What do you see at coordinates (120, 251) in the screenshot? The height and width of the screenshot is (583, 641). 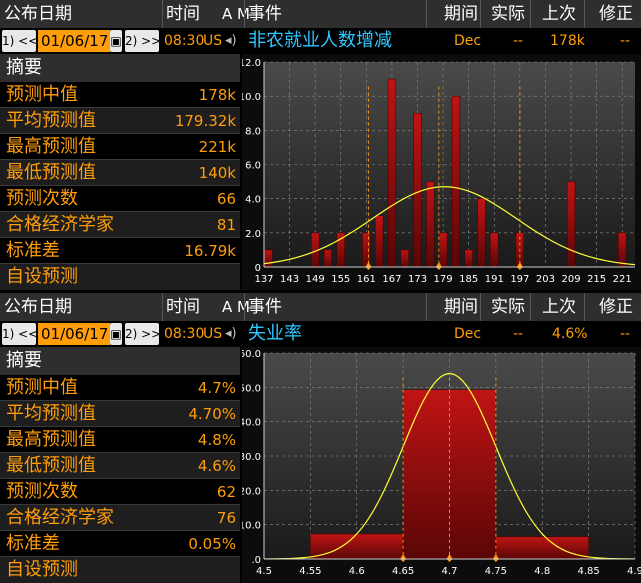 I see `summary-row: 标准差 16.79k` at bounding box center [120, 251].